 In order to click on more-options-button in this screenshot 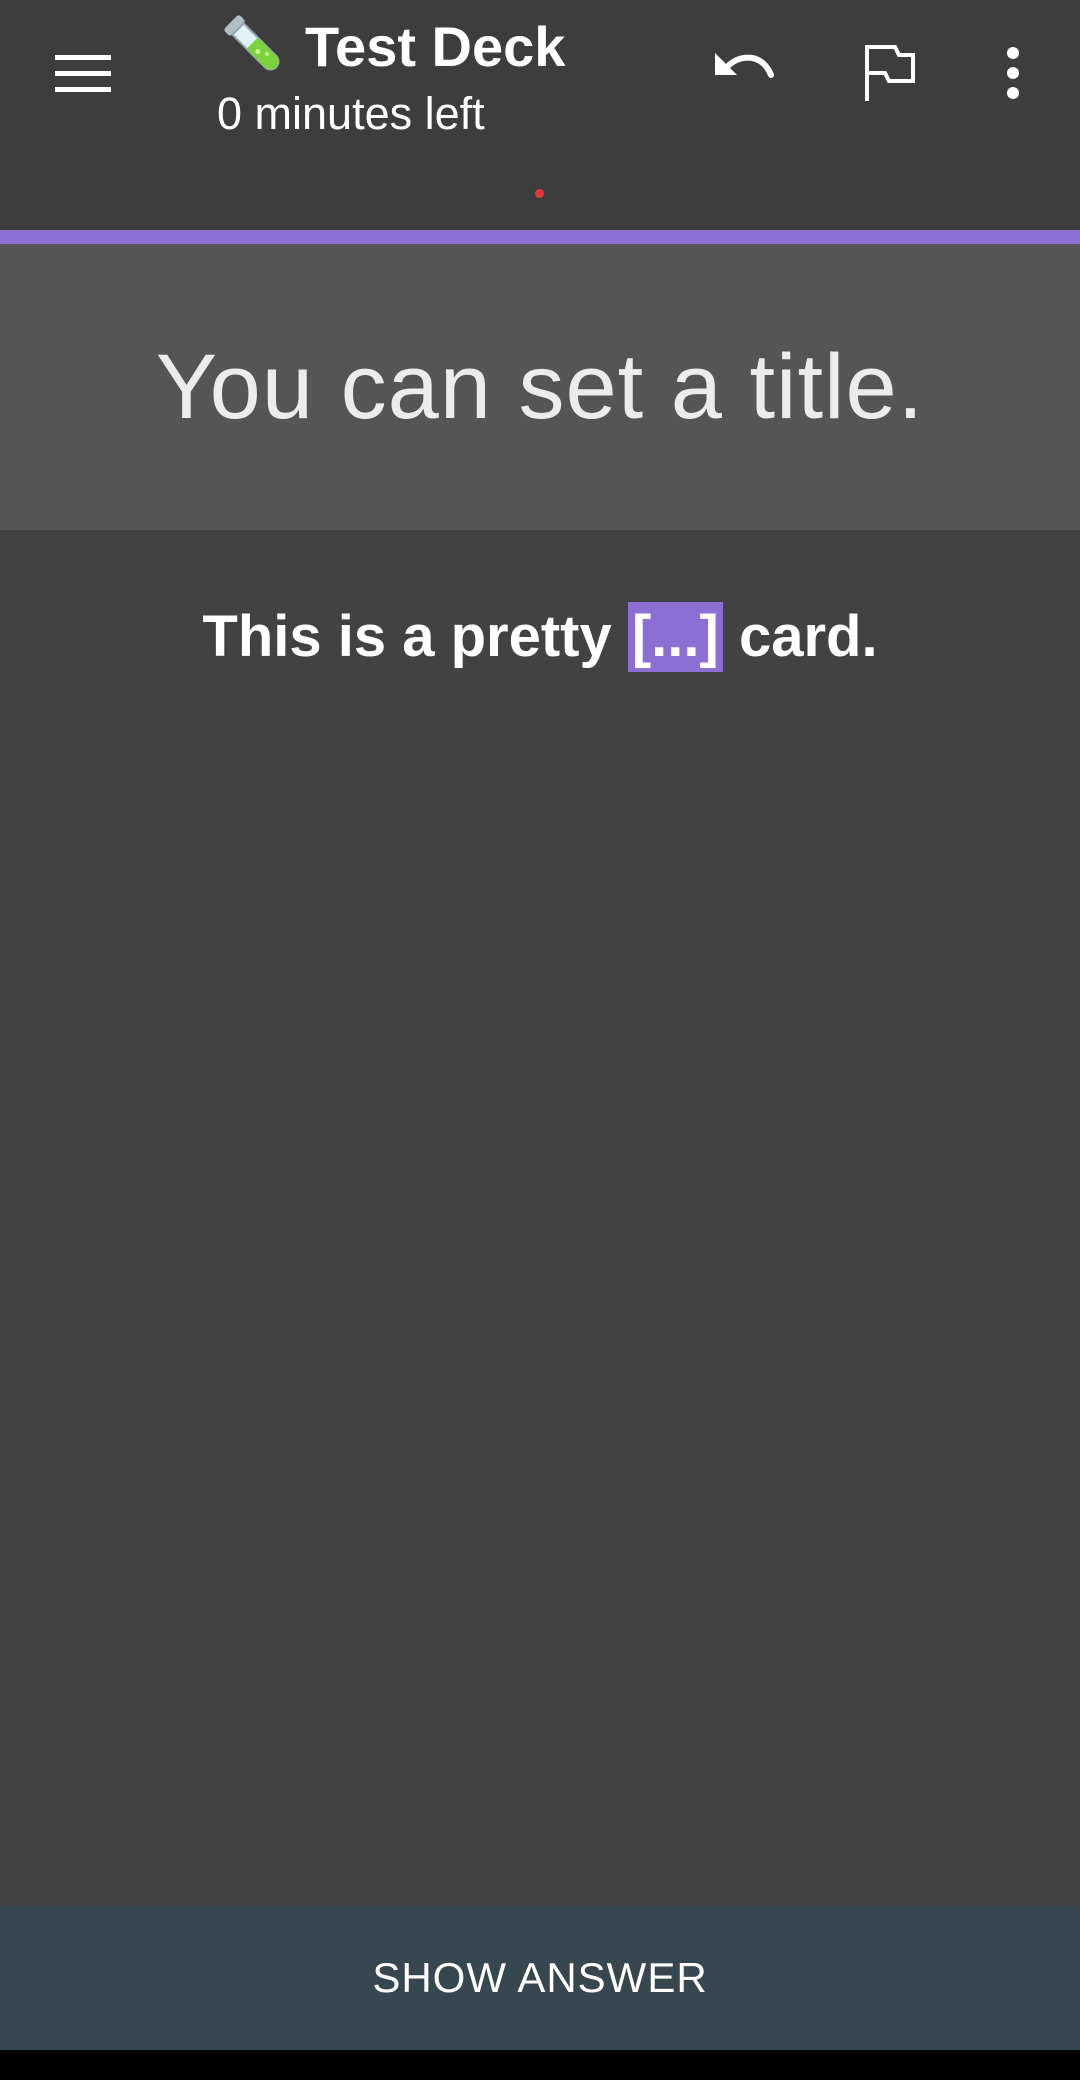, I will do `click(1013, 73)`.